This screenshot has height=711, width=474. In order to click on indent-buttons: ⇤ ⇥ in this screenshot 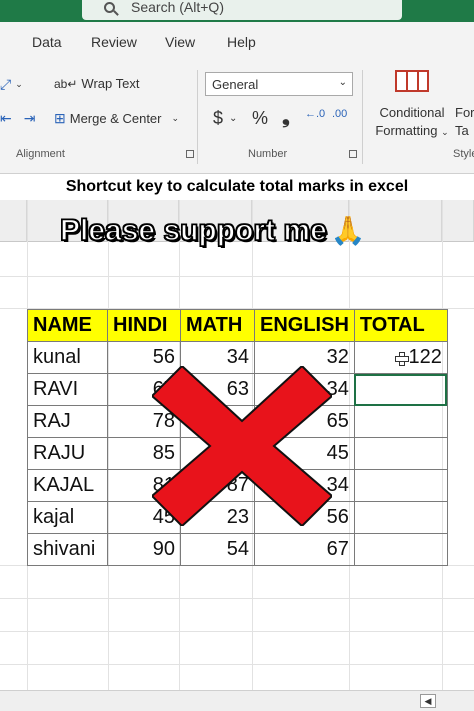, I will do `click(19, 118)`.